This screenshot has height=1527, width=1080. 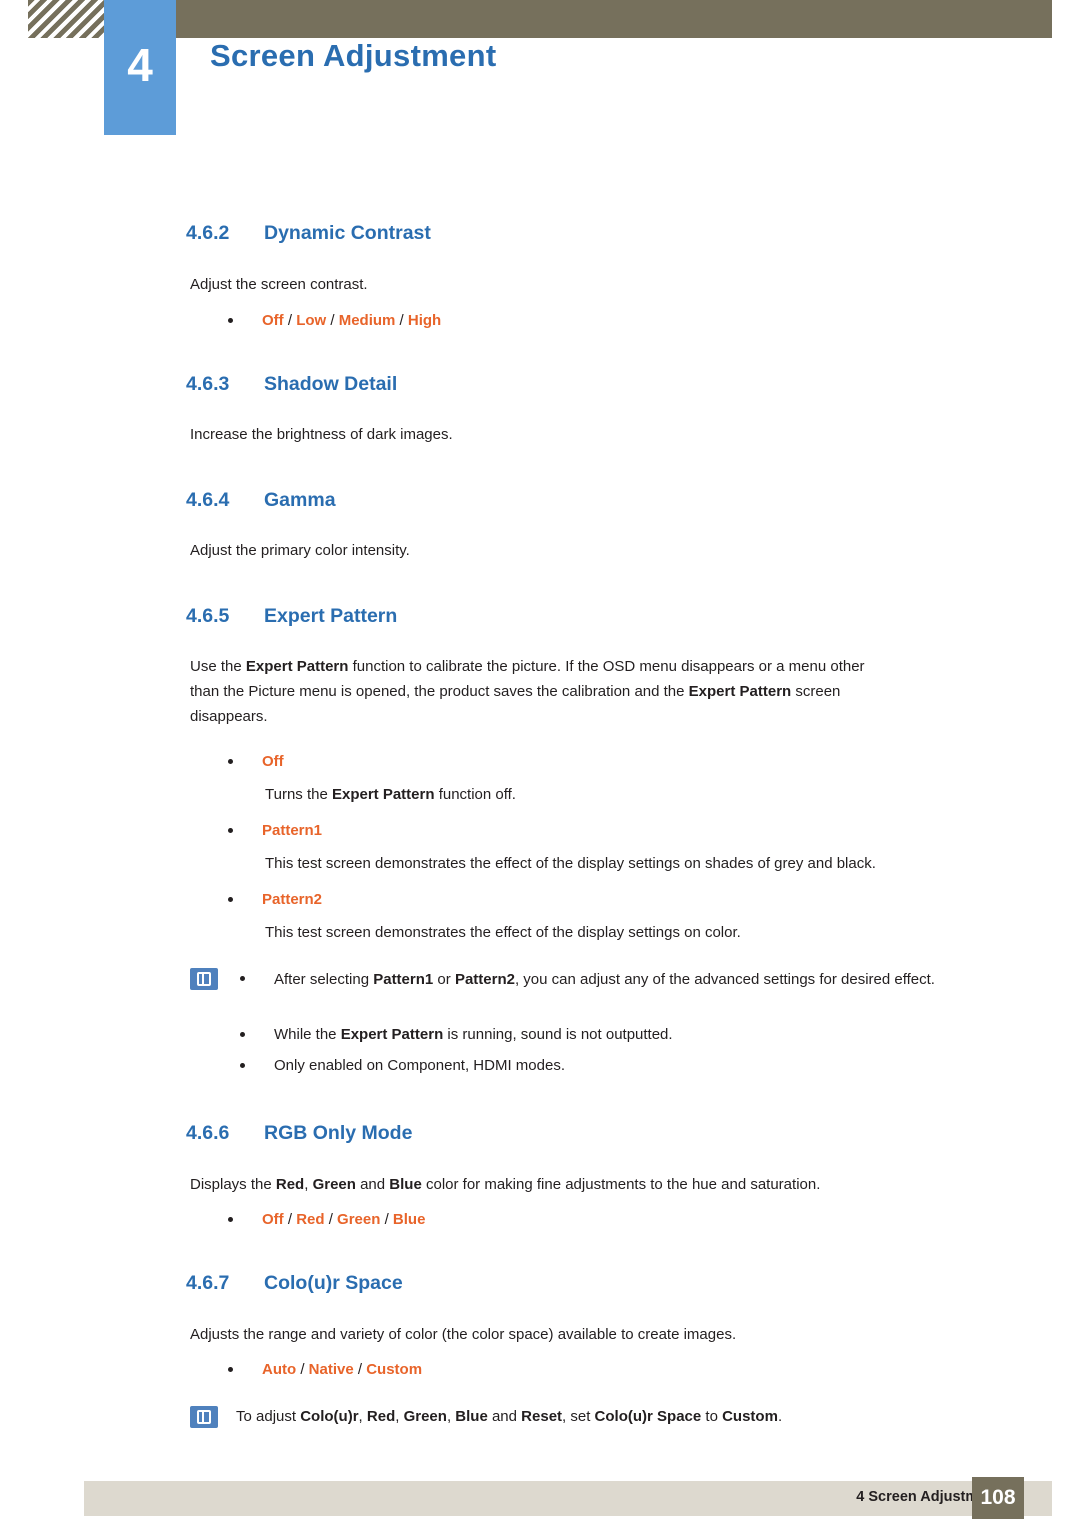 What do you see at coordinates (208, 1283) in the screenshot?
I see `section-number: 4.6.7` at bounding box center [208, 1283].